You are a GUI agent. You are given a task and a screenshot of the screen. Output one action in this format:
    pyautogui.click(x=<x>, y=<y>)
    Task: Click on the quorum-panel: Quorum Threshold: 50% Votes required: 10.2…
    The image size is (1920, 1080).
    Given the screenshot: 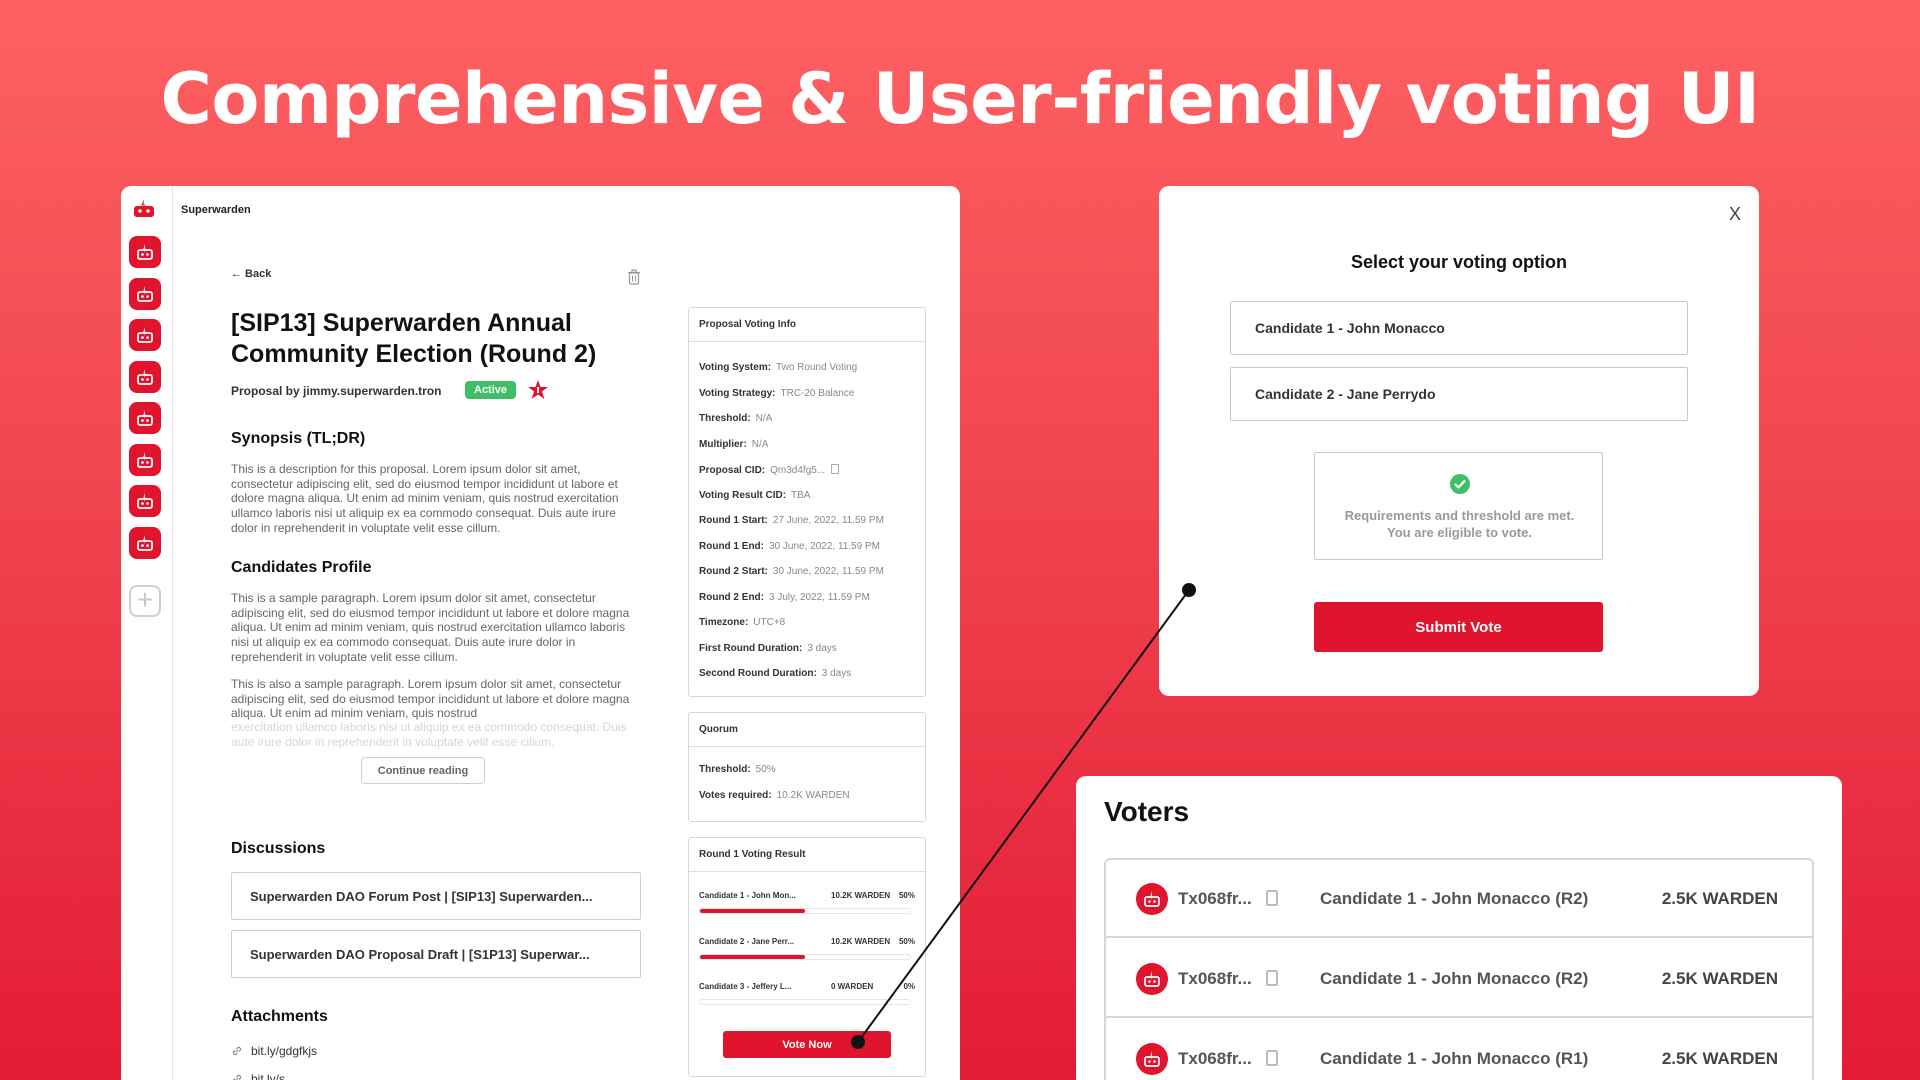 What is the action you would take?
    pyautogui.click(x=807, y=767)
    